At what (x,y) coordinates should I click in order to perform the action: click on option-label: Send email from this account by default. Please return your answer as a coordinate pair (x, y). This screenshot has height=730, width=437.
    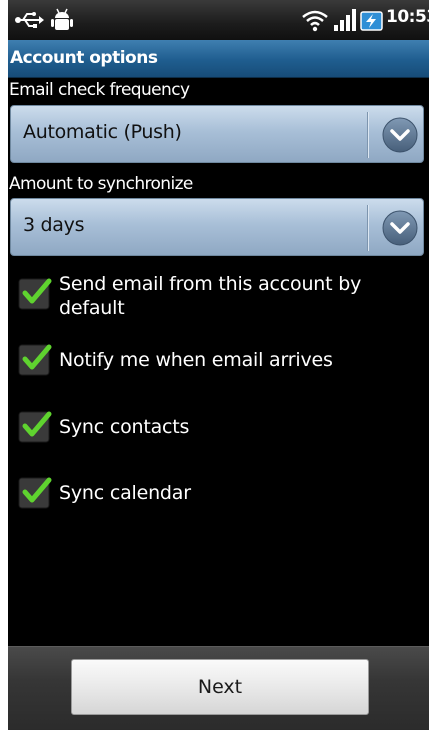
    Looking at the image, I should click on (210, 296).